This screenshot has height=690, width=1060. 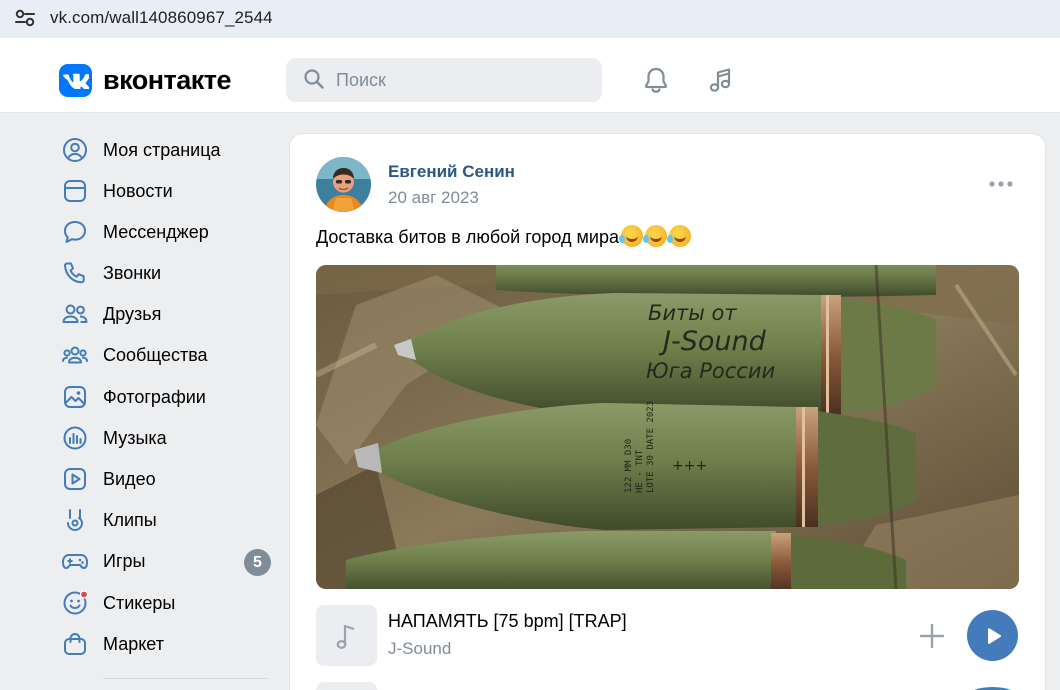 What do you see at coordinates (167, 644) in the screenshot?
I see `sidebar-item-market: Маркет` at bounding box center [167, 644].